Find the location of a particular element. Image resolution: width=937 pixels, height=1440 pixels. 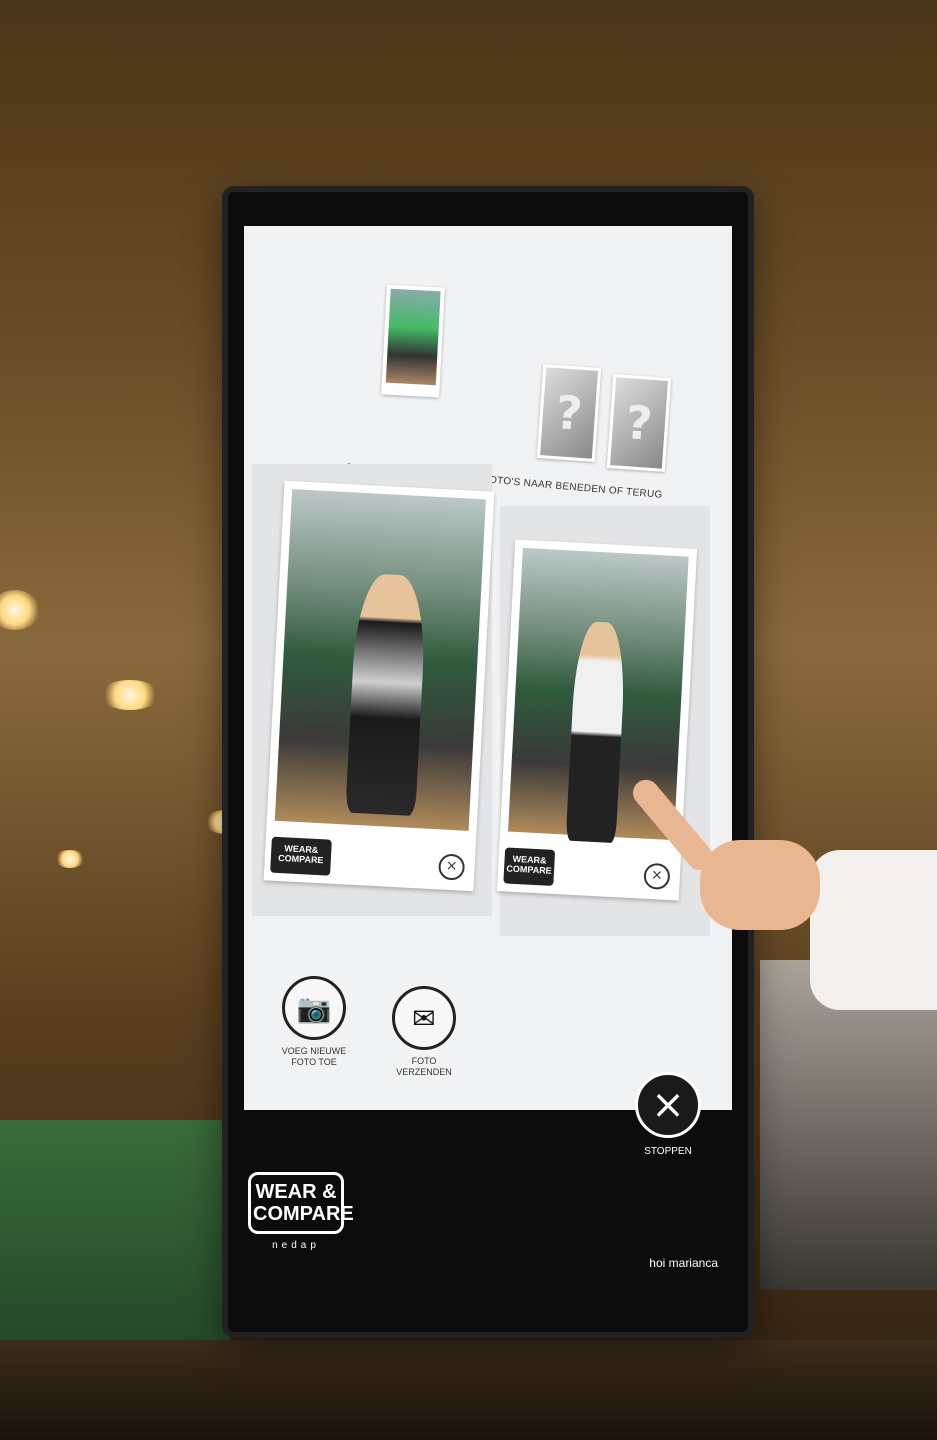

wear-compare-brand-logo: WEAR & COMPARE nedap is located at coordinates (301, 1211).